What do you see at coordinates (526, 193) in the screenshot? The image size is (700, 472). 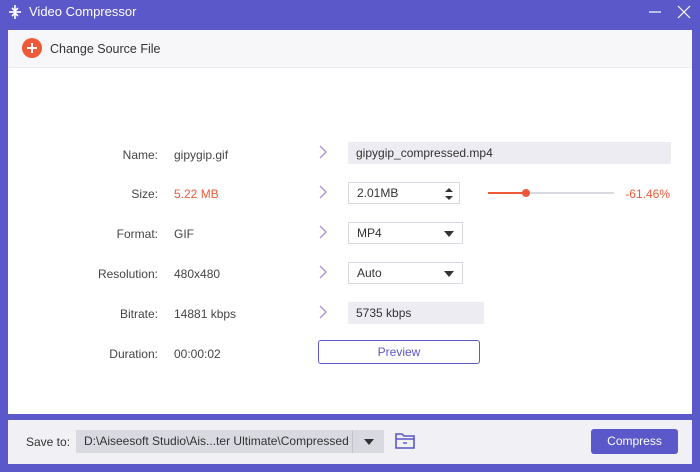 I see `size-slider-knob` at bounding box center [526, 193].